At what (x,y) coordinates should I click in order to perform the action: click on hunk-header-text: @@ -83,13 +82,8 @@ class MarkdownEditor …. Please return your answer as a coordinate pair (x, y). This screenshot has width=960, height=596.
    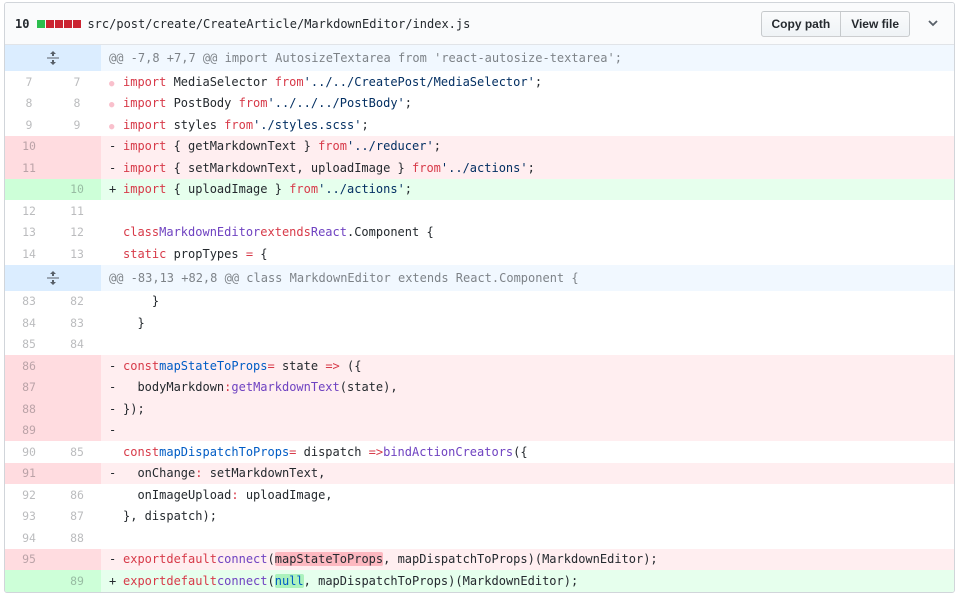
    Looking at the image, I should click on (344, 277).